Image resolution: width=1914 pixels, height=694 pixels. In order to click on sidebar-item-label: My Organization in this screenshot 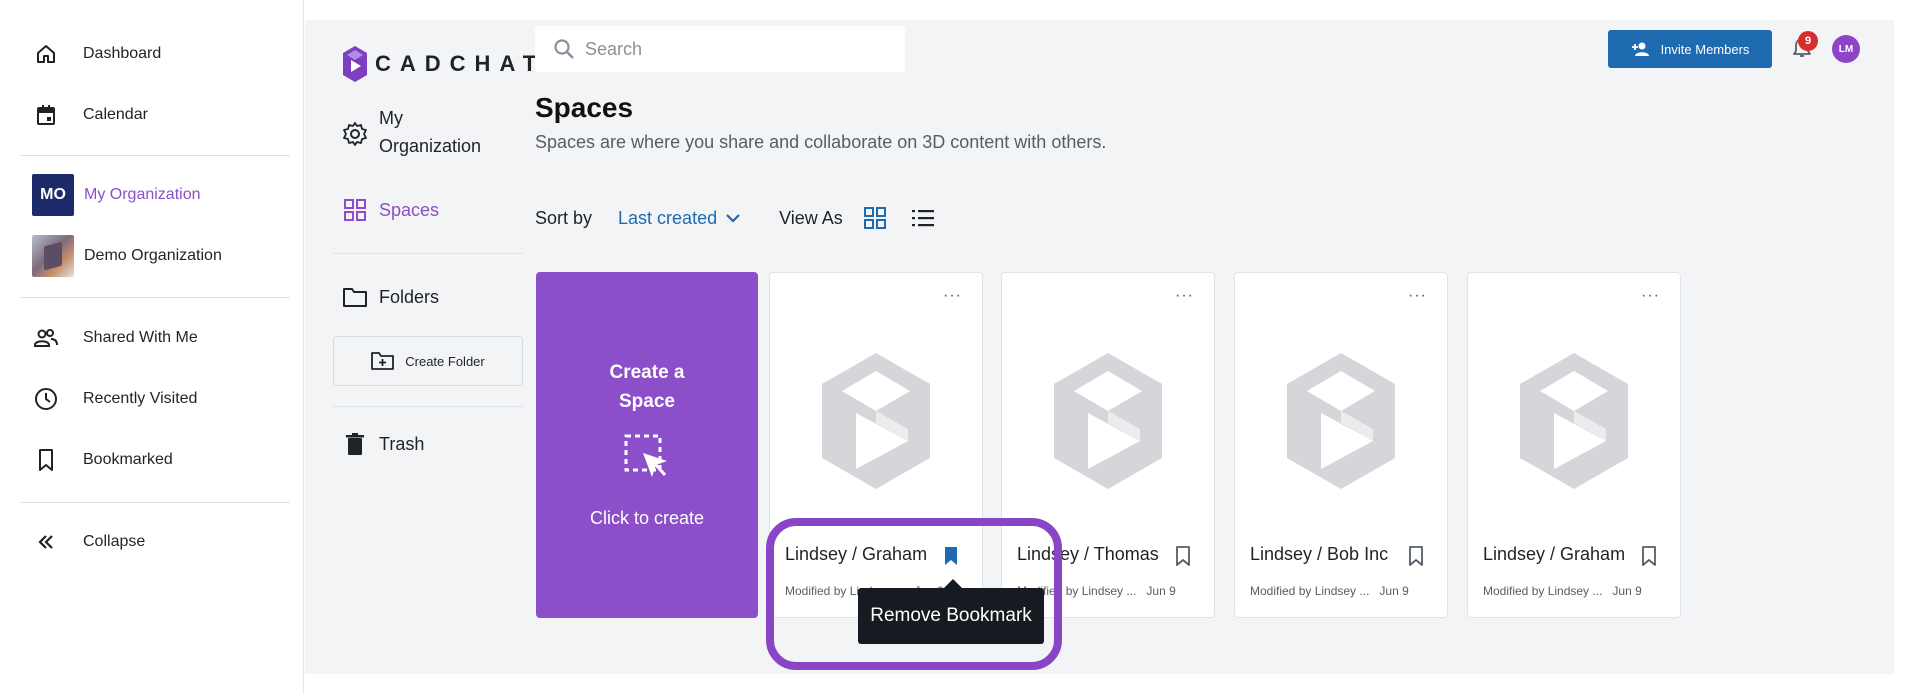, I will do `click(142, 194)`.